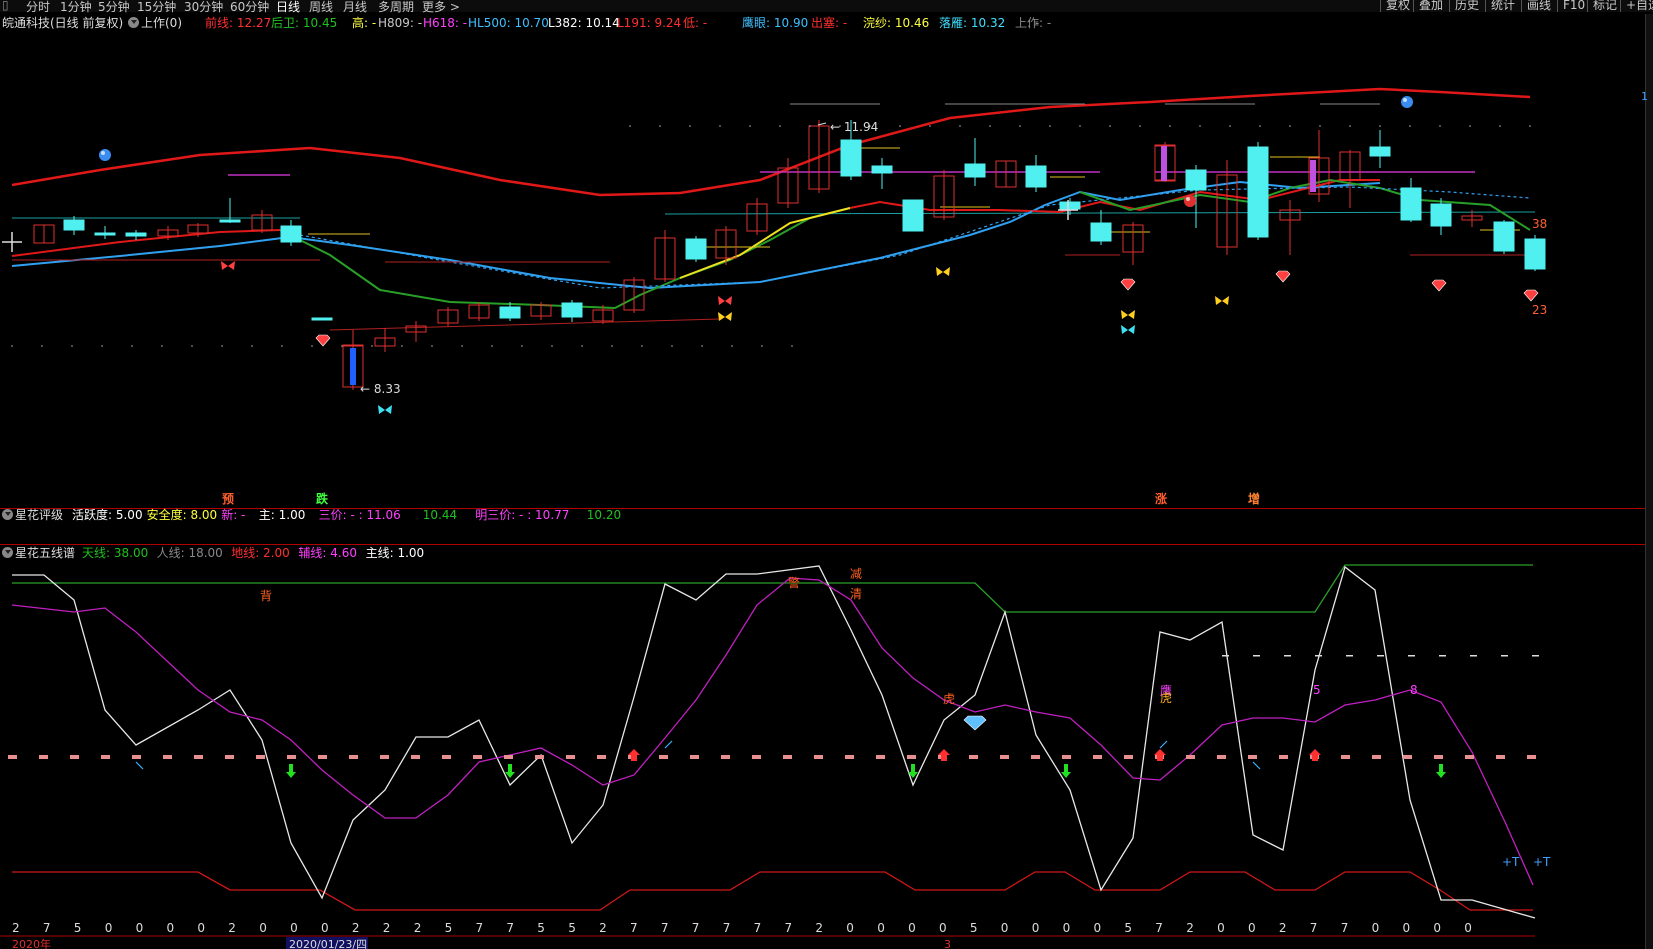 The width and height of the screenshot is (1653, 949). I want to click on date-year-label: 2020年, so click(31, 943).